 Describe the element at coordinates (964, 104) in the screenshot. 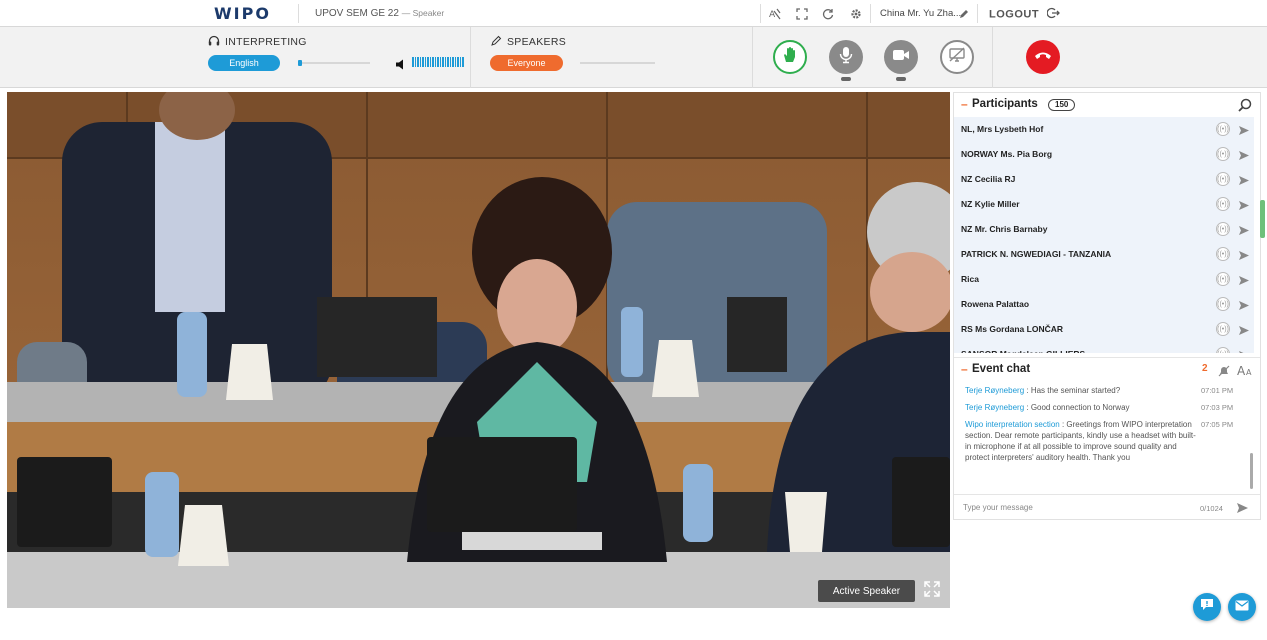

I see `collapse-participants-icon: –` at that location.